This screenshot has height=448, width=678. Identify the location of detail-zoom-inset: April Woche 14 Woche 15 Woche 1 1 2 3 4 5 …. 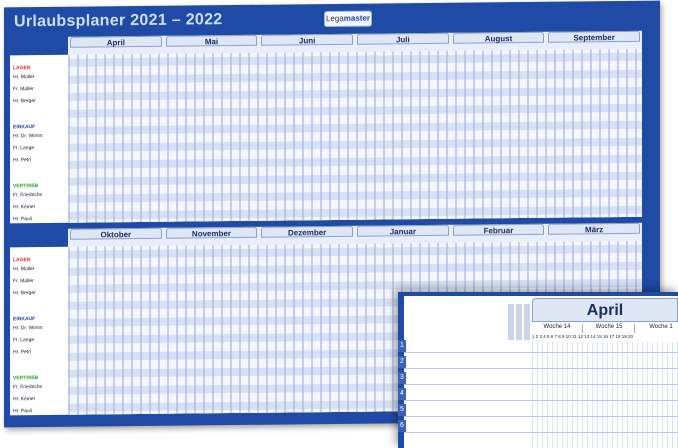
(538, 370).